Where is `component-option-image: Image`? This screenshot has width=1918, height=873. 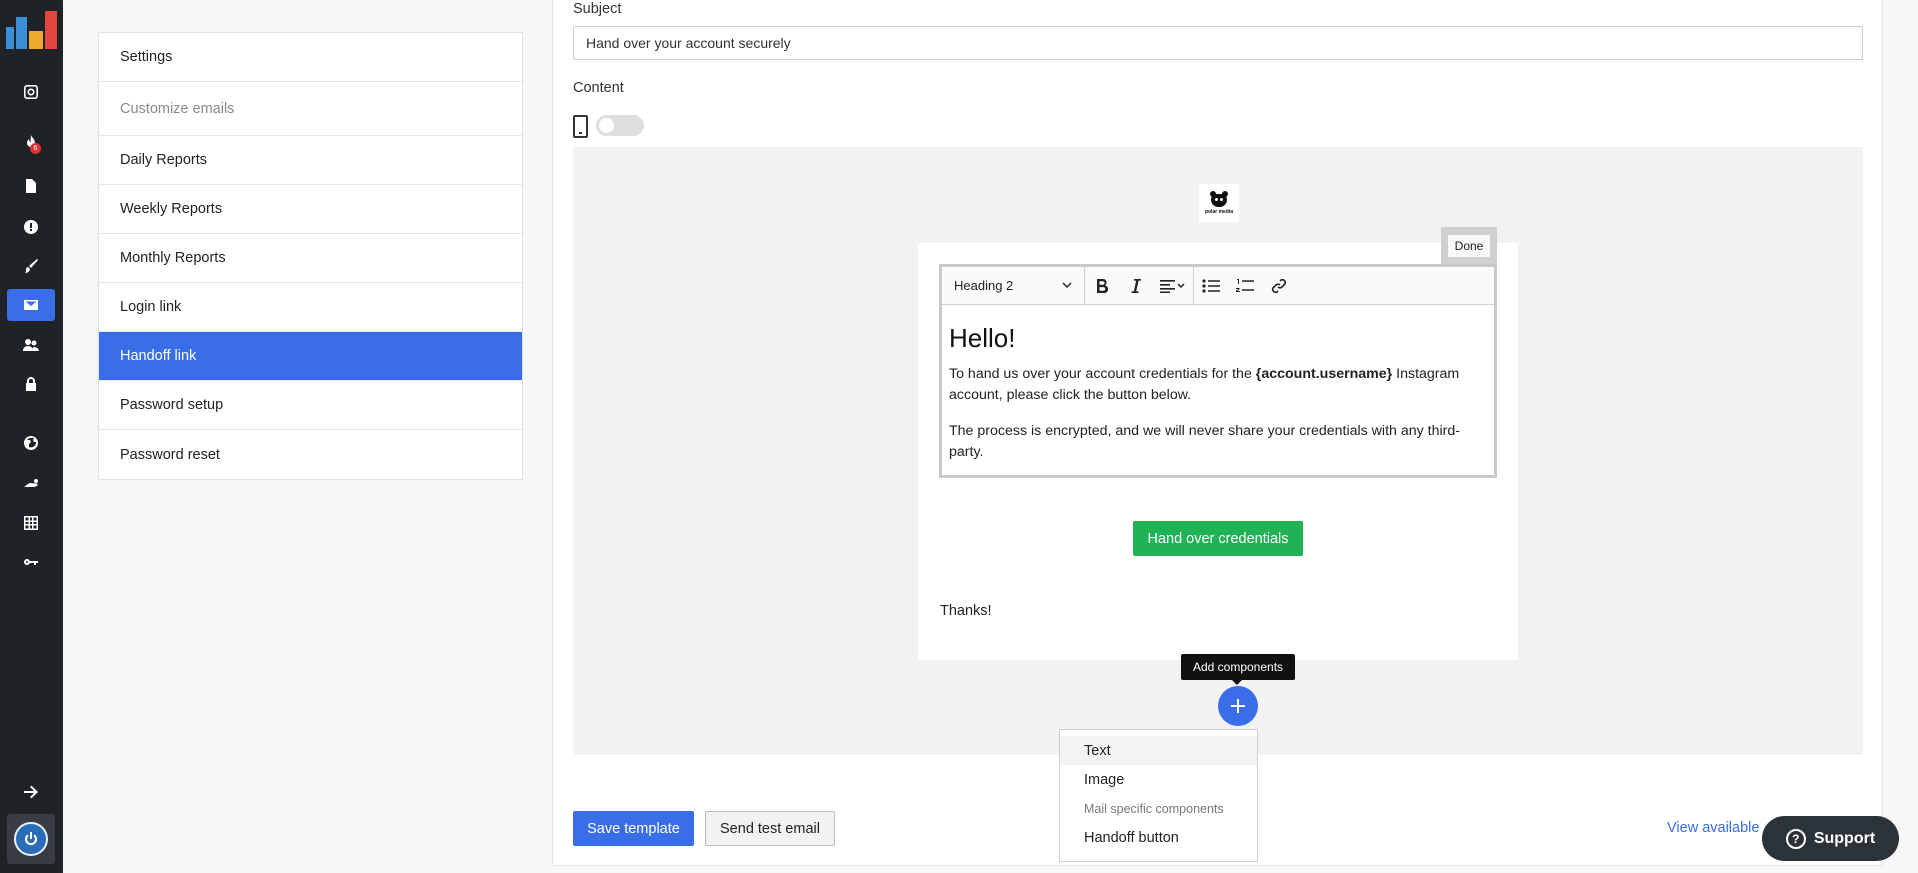 component-option-image: Image is located at coordinates (1158, 779).